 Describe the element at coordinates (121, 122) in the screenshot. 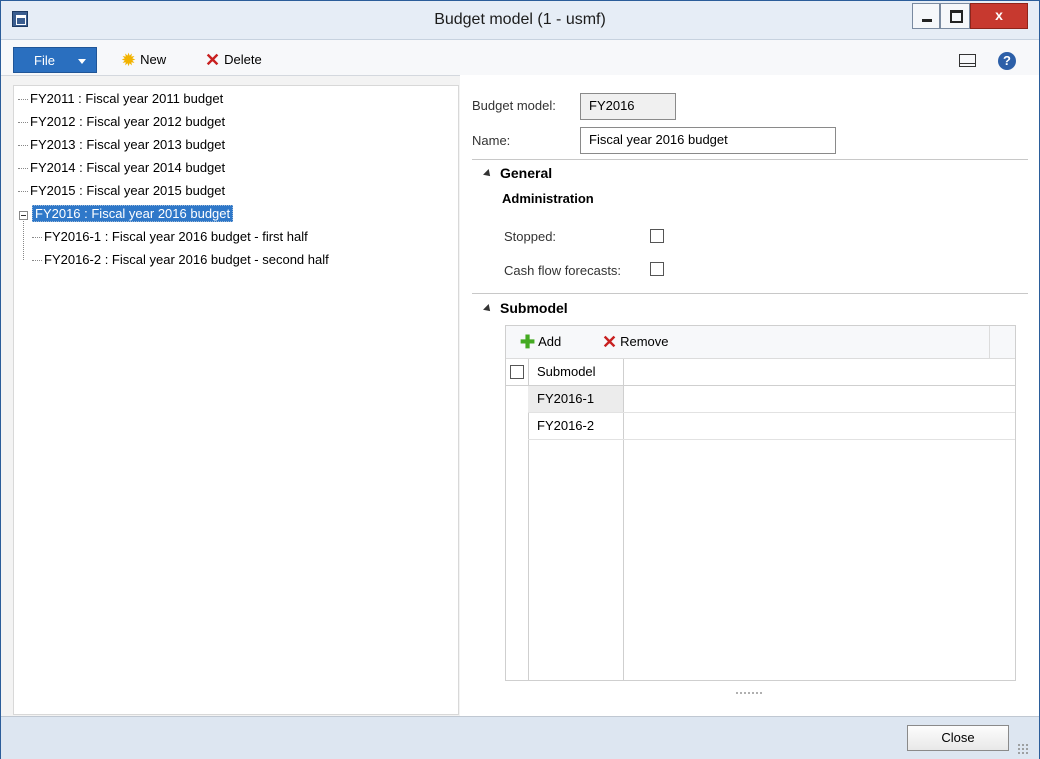

I see `tree-item: FY2012 : Fiscal year 2012 budget` at that location.